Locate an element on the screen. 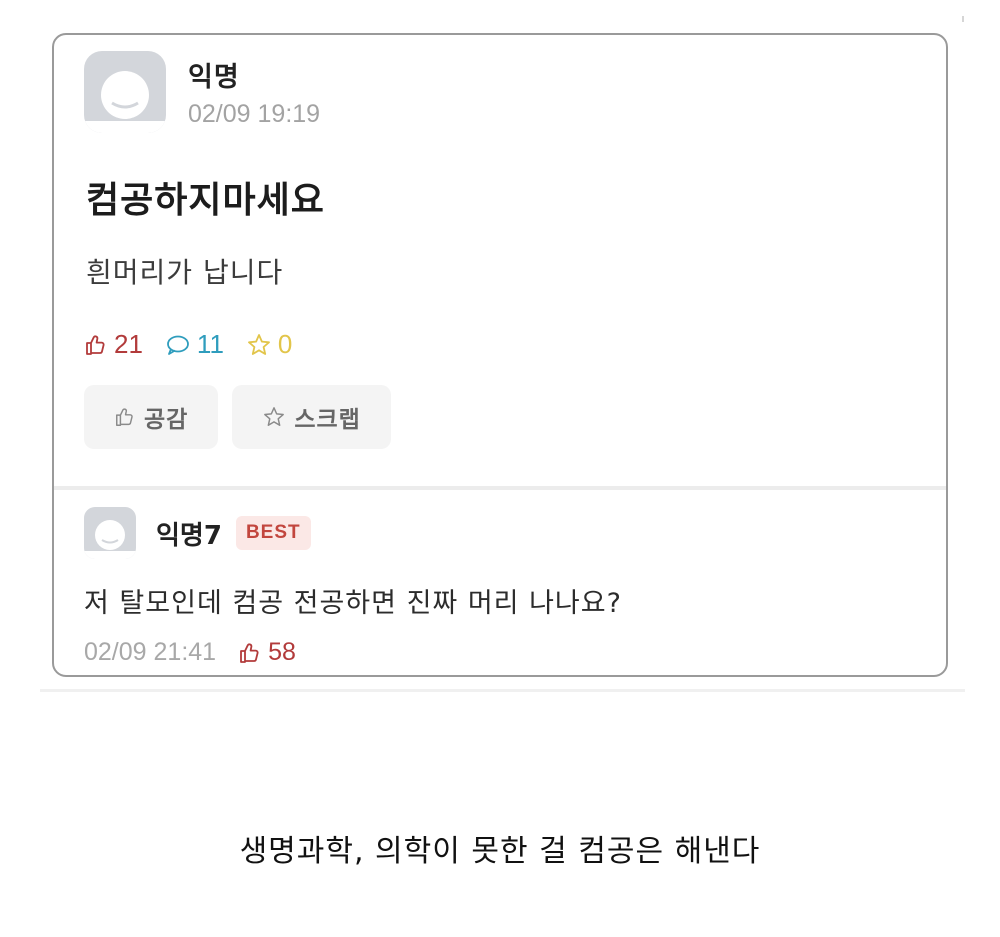 Image resolution: width=1000 pixels, height=937 pixels. post-time: 02/09 19:19 is located at coordinates (254, 114).